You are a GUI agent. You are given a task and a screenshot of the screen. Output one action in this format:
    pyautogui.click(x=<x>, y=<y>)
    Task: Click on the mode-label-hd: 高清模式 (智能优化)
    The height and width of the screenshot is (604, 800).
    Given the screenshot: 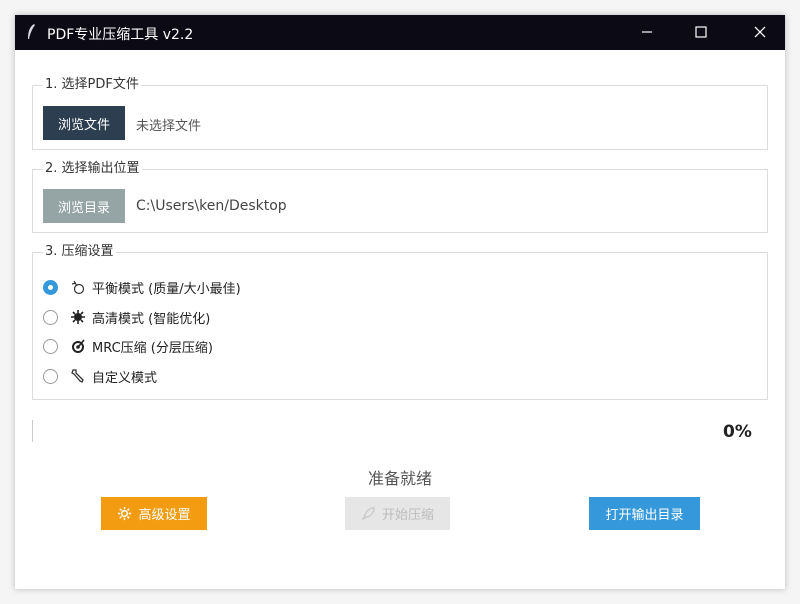 What is the action you would take?
    pyautogui.click(x=151, y=319)
    